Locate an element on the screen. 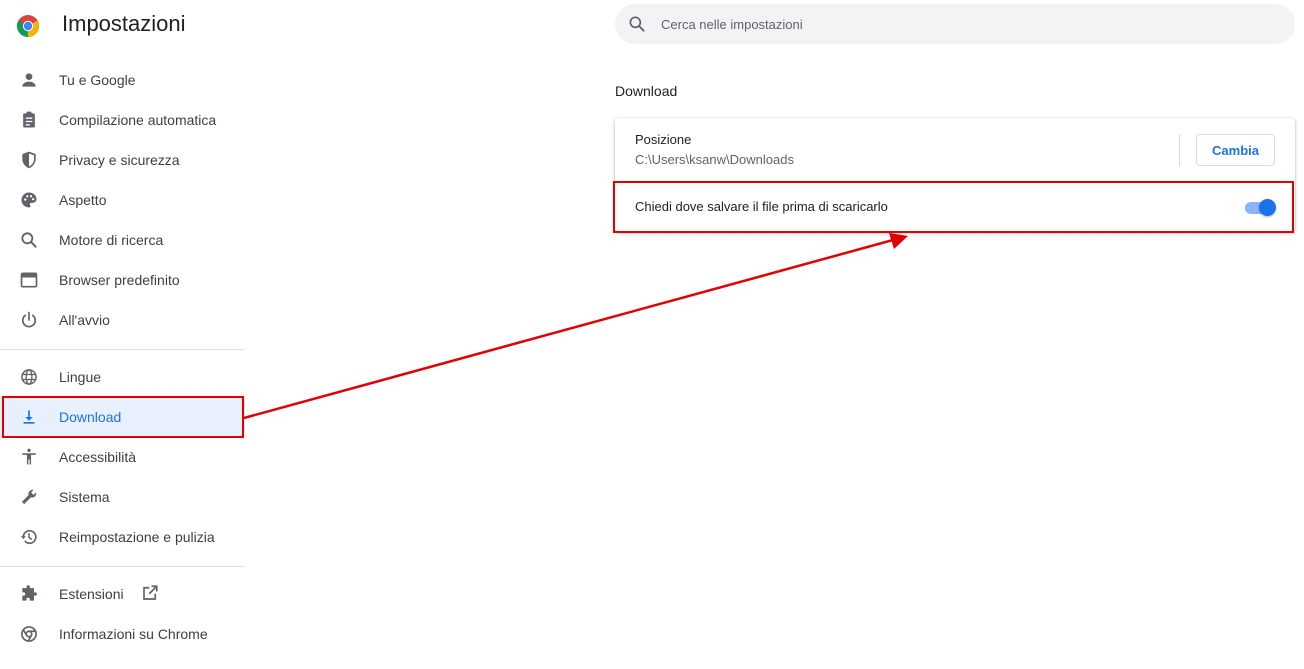 Image resolution: width=1304 pixels, height=669 pixels. open-in-new-icon is located at coordinates (150, 592).